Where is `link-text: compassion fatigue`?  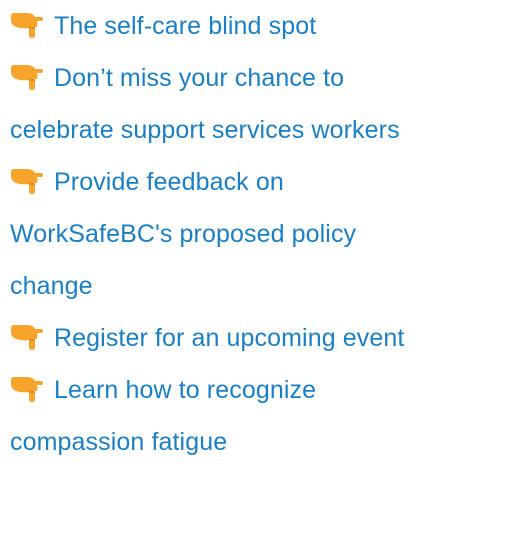 link-text: compassion fatigue is located at coordinates (118, 442).